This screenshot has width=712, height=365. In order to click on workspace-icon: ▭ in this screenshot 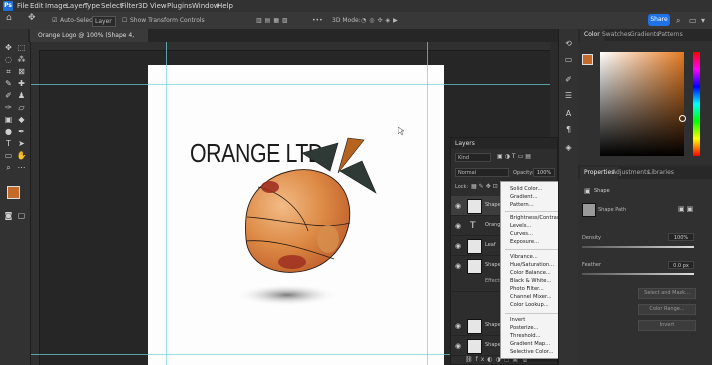, I will do `click(693, 20)`.